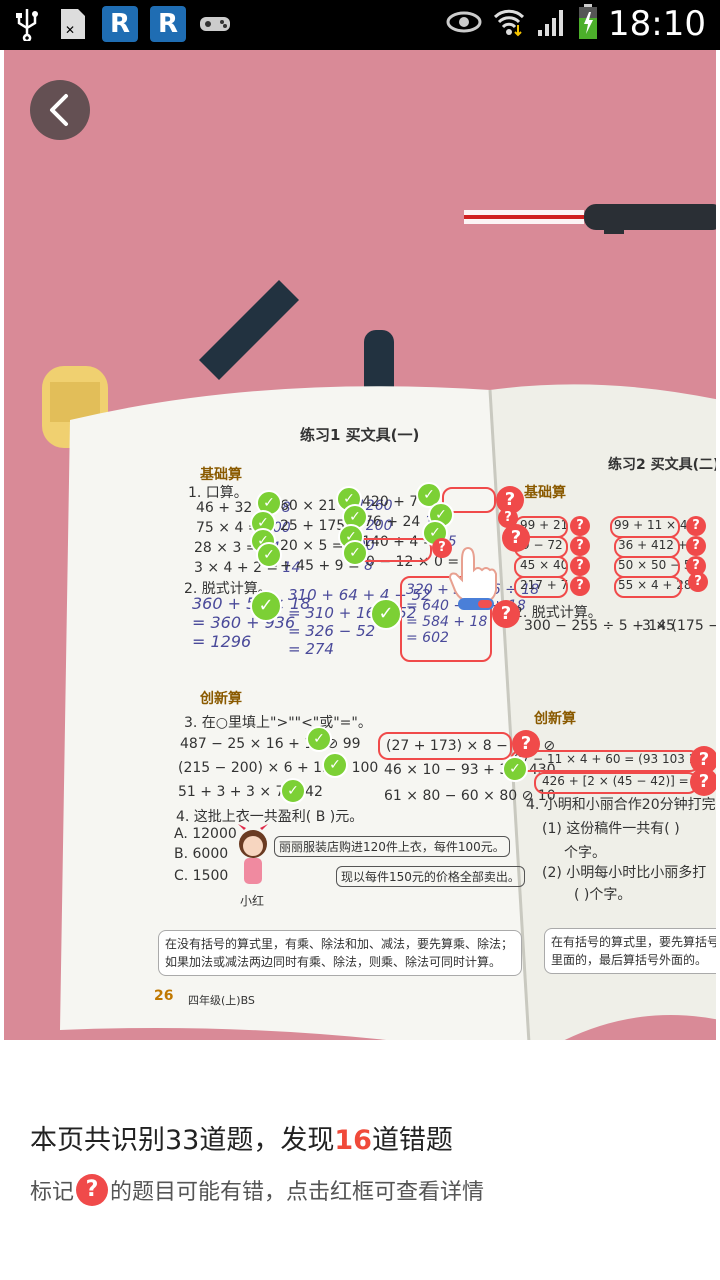  Describe the element at coordinates (278, 723) in the screenshot. I see `question-3-label: 3. 在○里填上">""<"或"="。` at that location.